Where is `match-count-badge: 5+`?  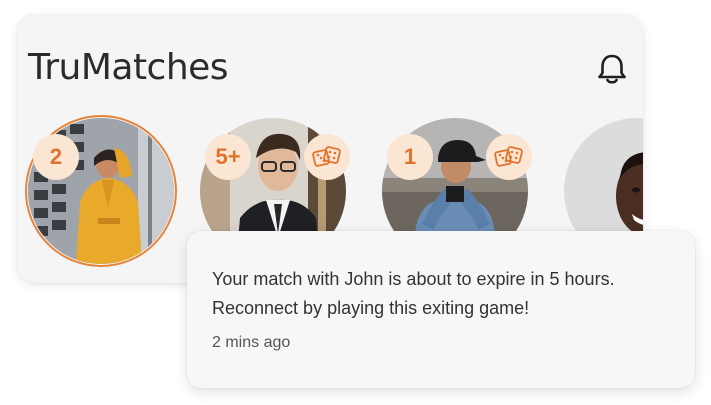
match-count-badge: 5+ is located at coordinates (228, 157).